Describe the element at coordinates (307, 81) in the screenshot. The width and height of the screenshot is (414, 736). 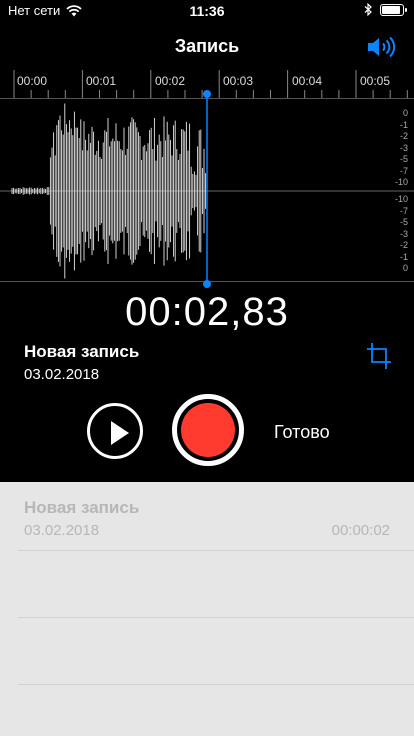
I see `timeline-tick-label: 00:04` at that location.